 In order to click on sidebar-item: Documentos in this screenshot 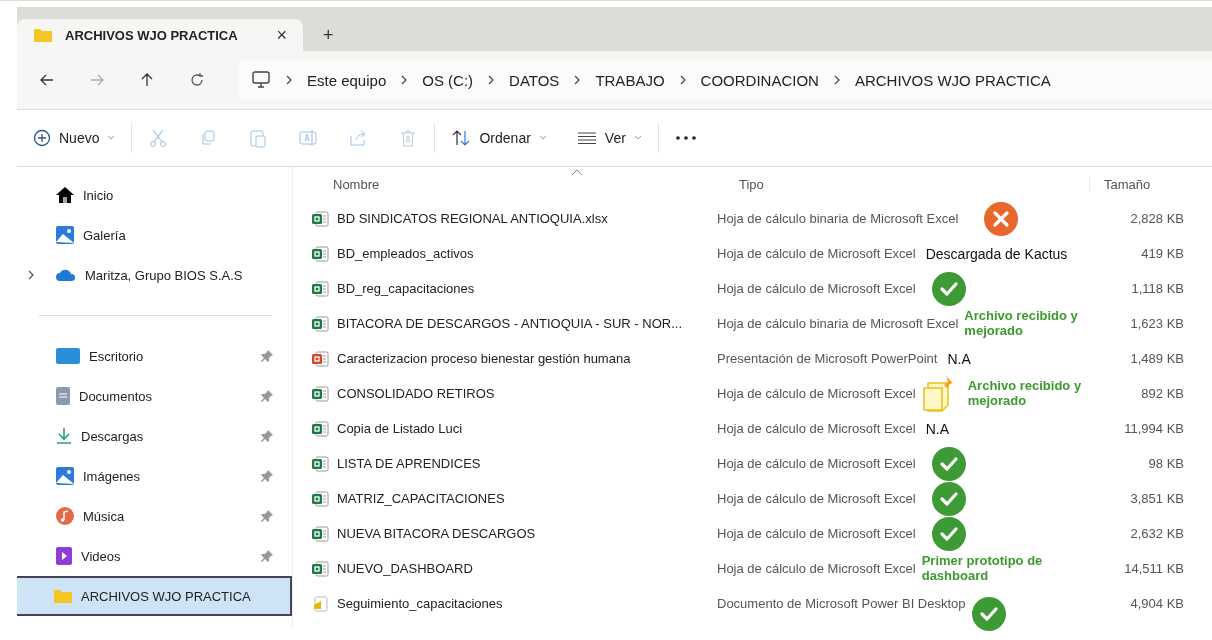, I will do `click(154, 396)`.